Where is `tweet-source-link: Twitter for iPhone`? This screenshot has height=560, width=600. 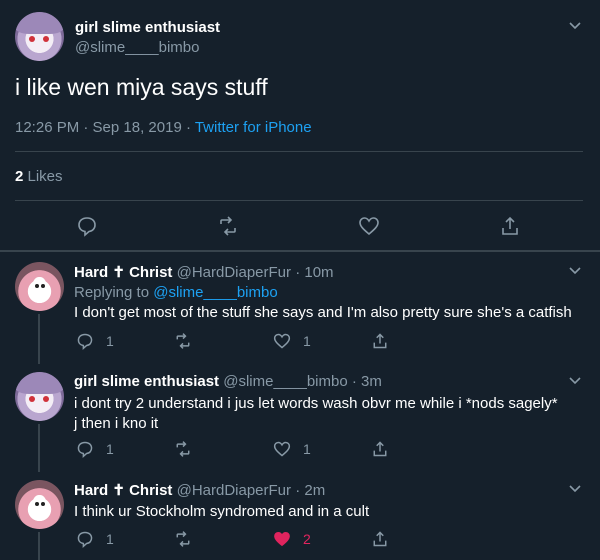 tweet-source-link: Twitter for iPhone is located at coordinates (253, 127).